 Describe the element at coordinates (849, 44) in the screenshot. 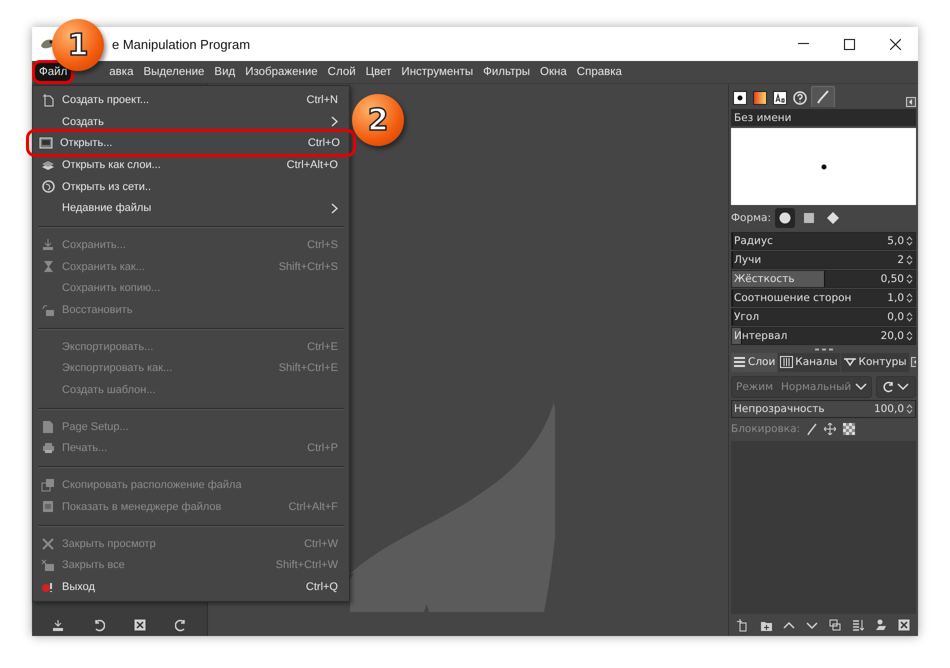

I see `maximize-icon` at that location.